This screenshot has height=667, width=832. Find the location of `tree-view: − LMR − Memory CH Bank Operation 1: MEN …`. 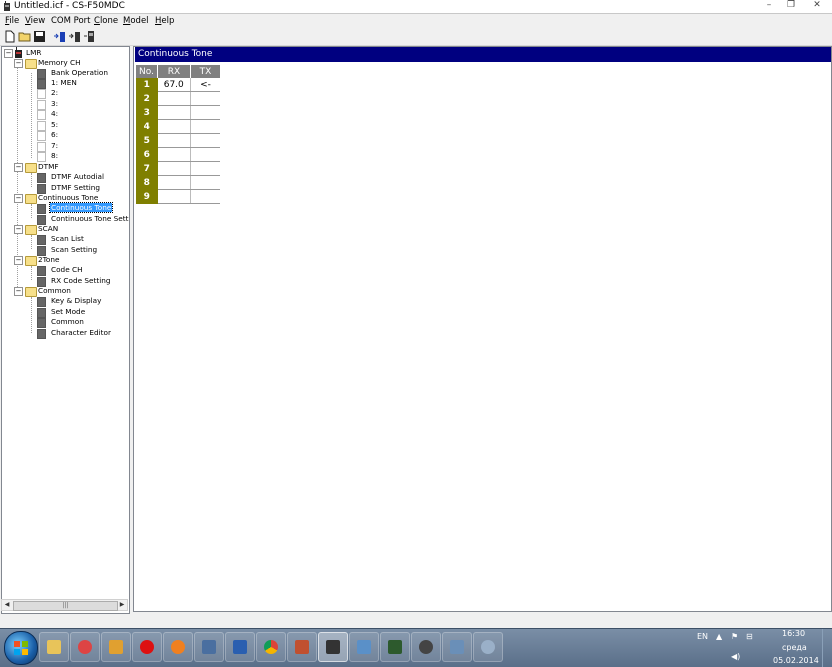

tree-view: − LMR − Memory CH Bank Operation 1: MEN … is located at coordinates (65, 330).